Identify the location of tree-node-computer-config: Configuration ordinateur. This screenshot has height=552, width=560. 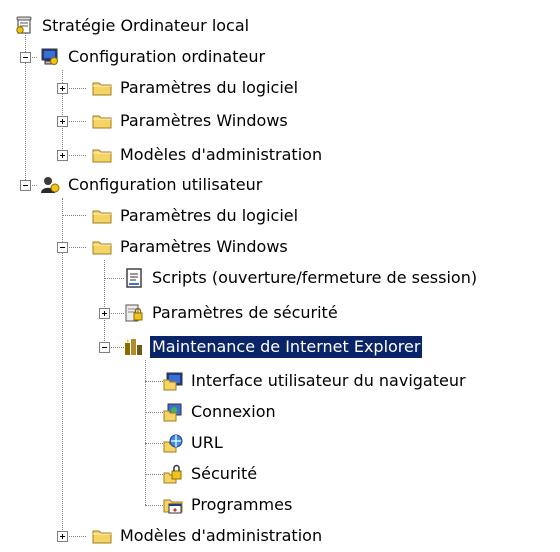
(153, 57).